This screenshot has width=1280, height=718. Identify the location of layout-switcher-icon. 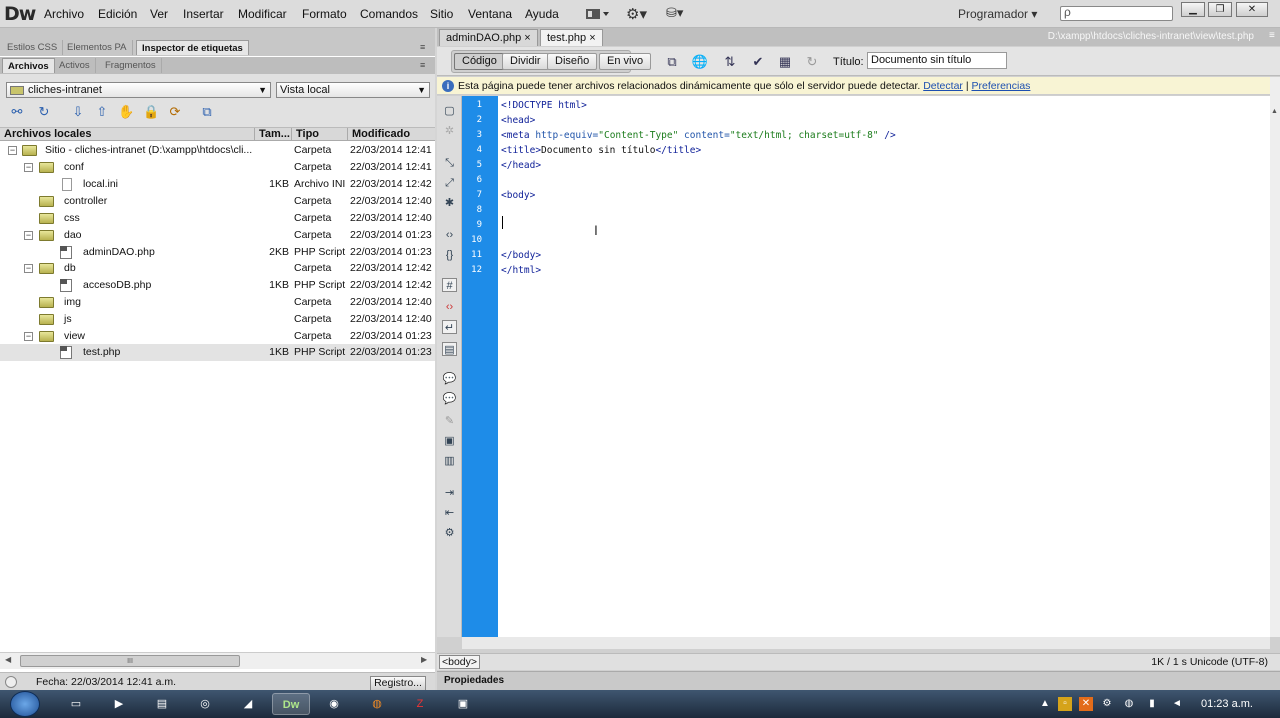
(597, 14).